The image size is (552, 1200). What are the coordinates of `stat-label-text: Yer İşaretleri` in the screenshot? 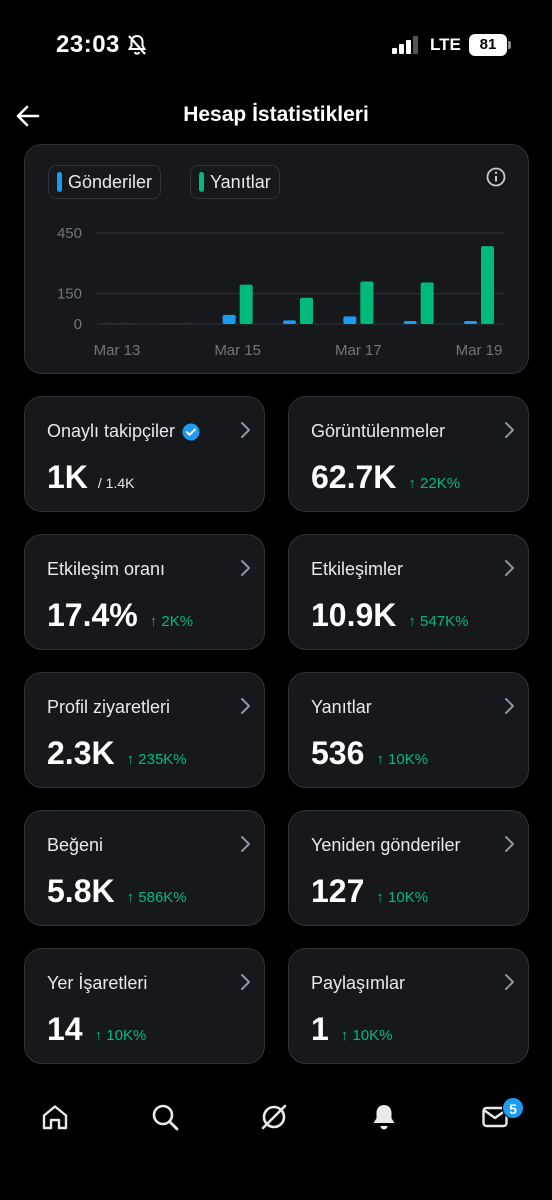 It's located at (97, 983).